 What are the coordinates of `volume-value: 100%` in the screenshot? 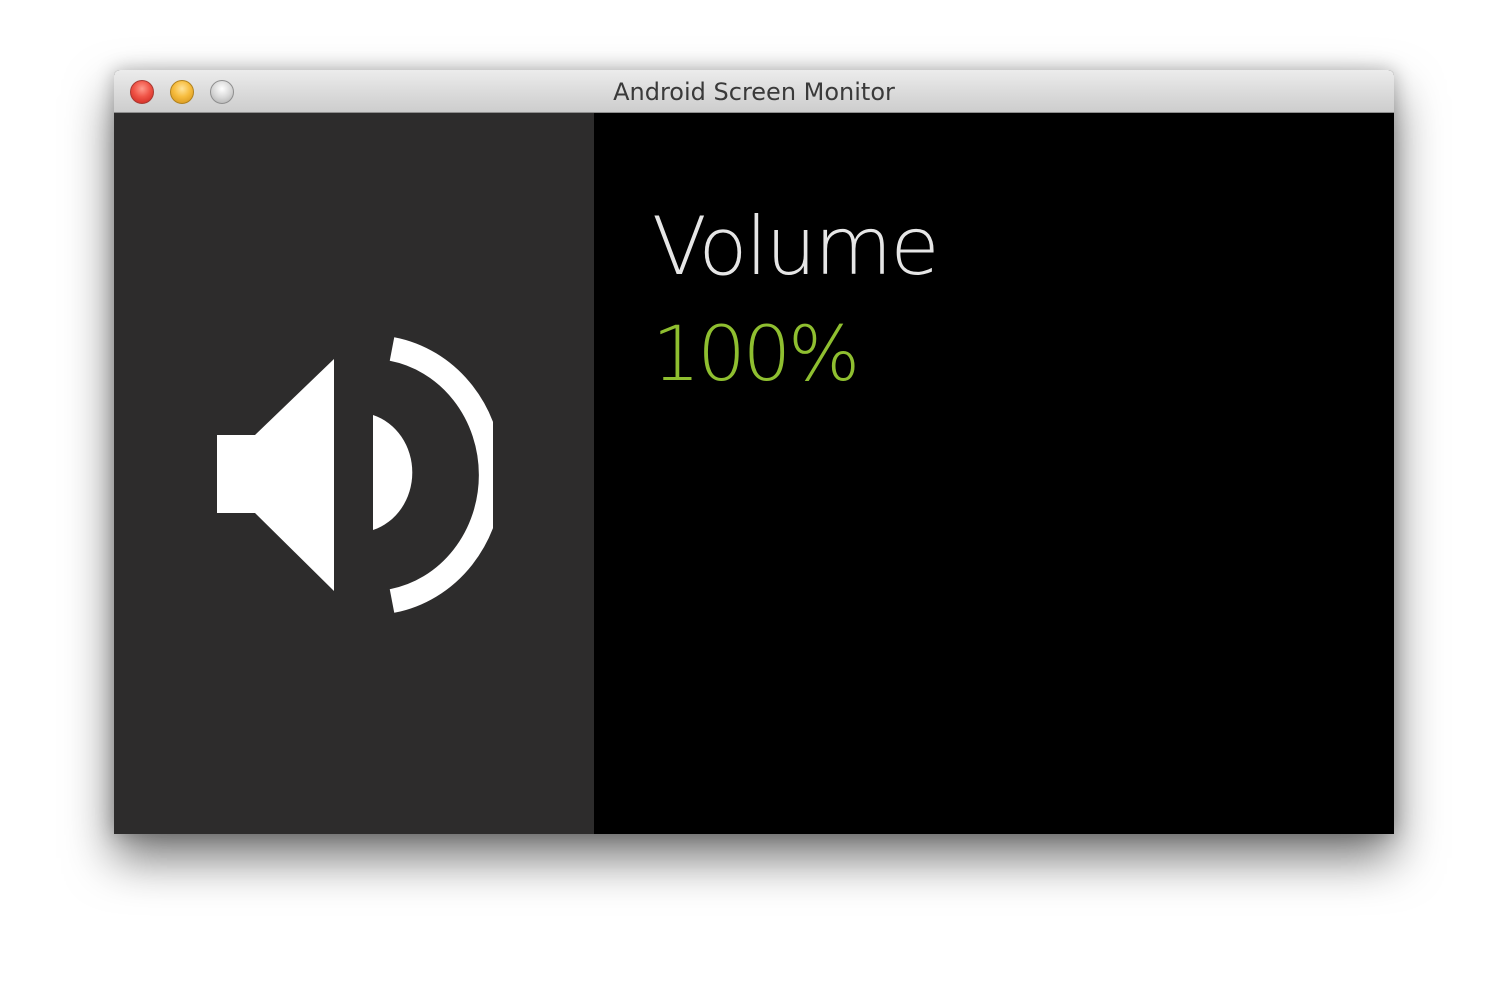 It's located at (756, 353).